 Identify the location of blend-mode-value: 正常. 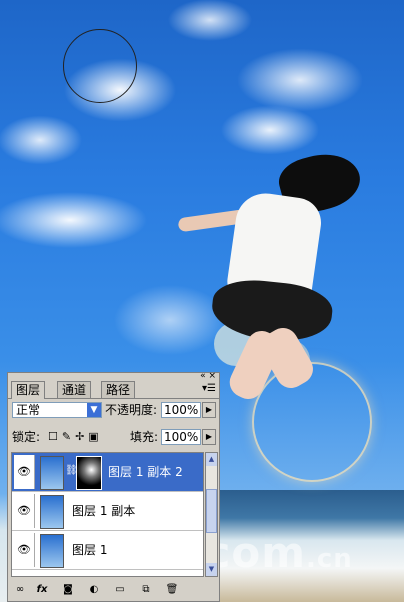
(28, 410).